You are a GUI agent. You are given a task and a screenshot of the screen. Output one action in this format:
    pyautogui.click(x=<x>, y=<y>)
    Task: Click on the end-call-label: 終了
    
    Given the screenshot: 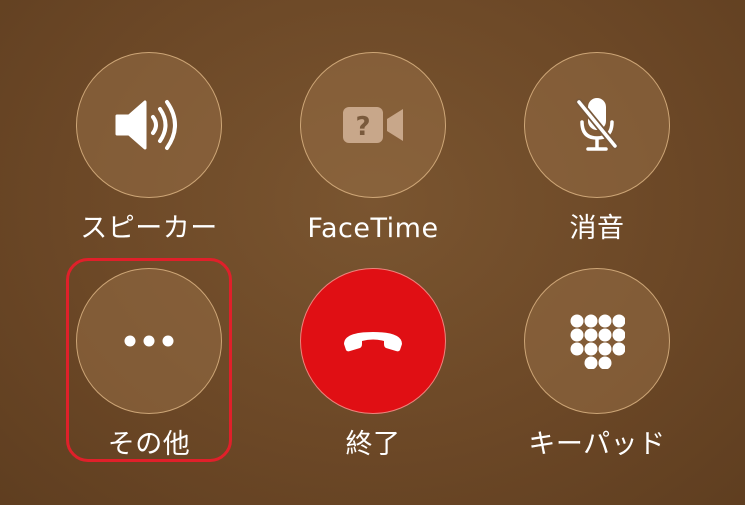 What is the action you would take?
    pyautogui.click(x=373, y=444)
    